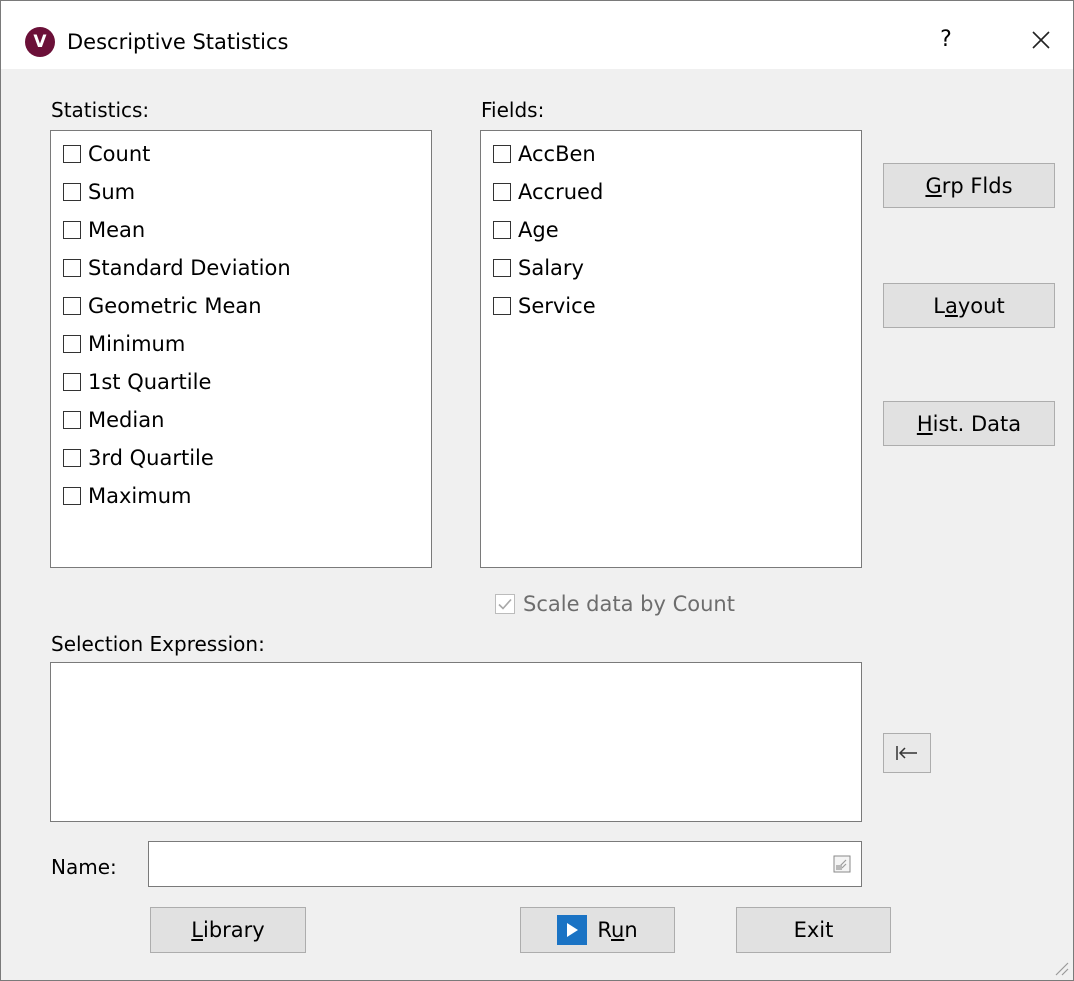  I want to click on name-input, so click(505, 864).